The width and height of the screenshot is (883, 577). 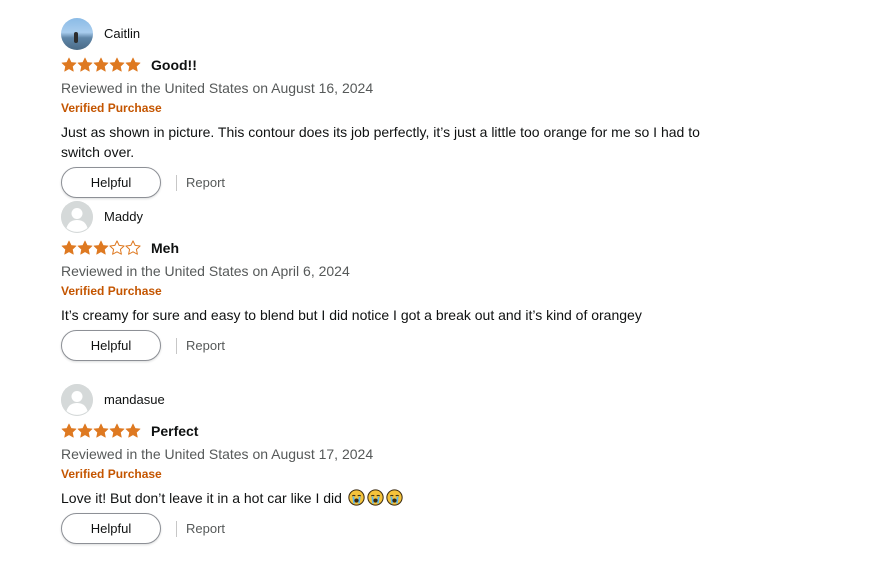 What do you see at coordinates (123, 217) in the screenshot?
I see `reviewer-name: Maddy` at bounding box center [123, 217].